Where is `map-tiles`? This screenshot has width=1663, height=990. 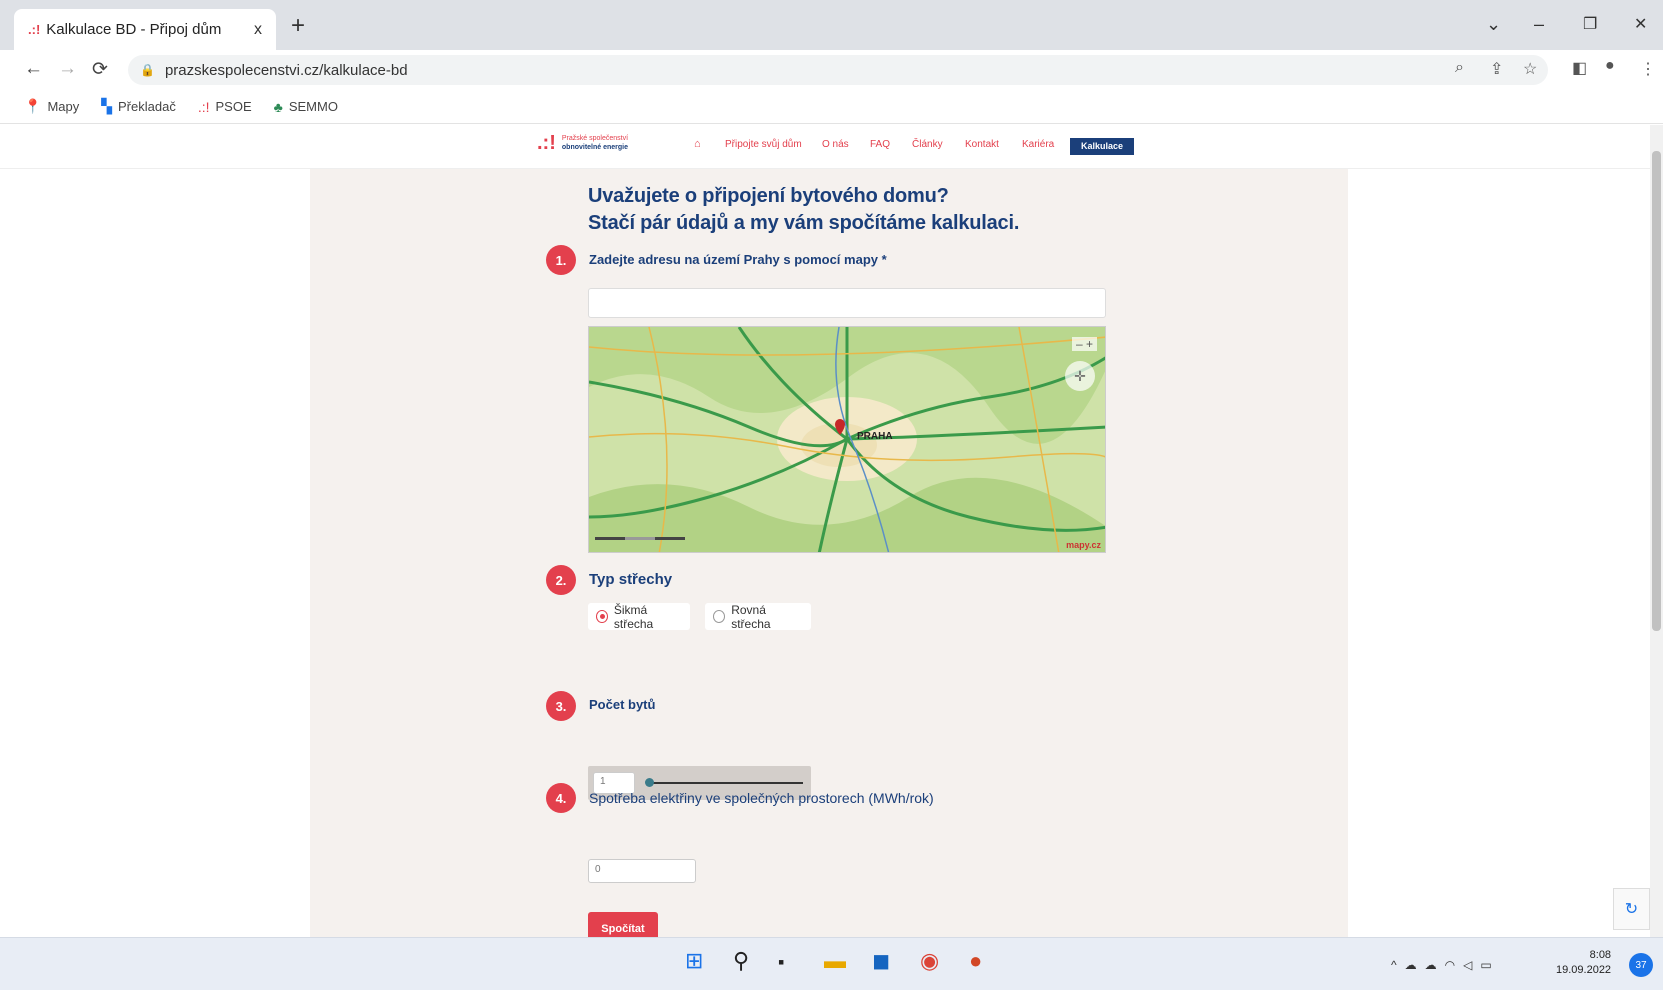 map-tiles is located at coordinates (847, 440).